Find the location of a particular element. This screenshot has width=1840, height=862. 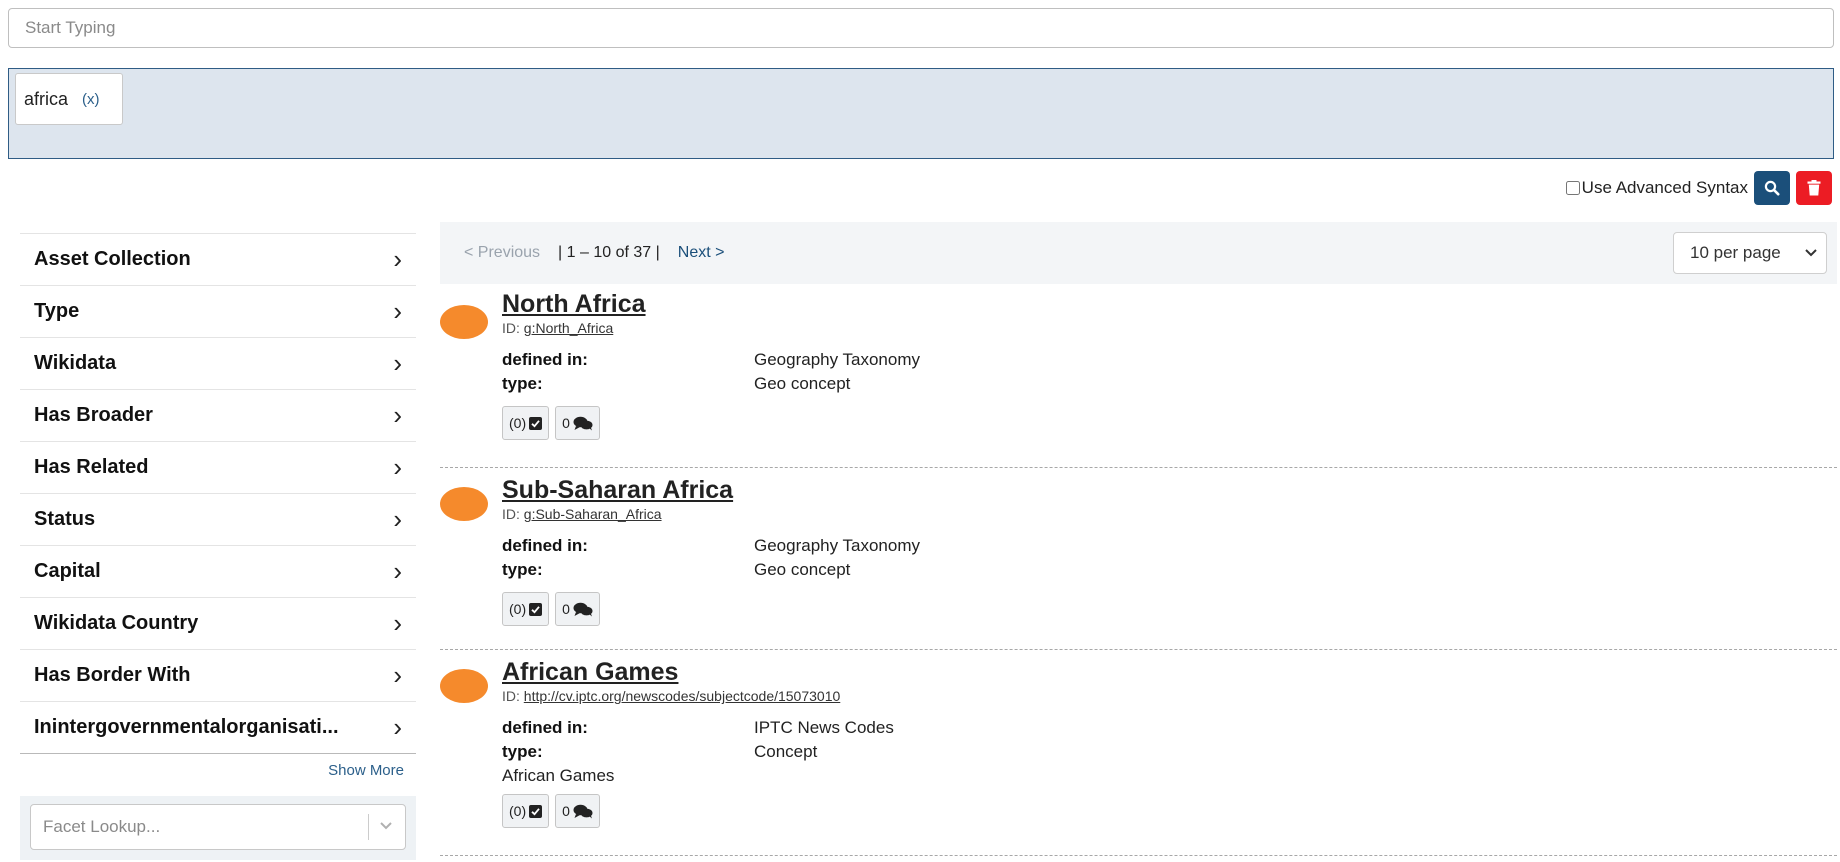

chevron-down-icon is located at coordinates (392, 827).